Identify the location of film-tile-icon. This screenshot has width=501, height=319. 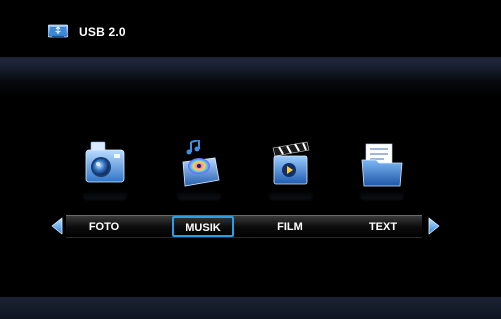
(291, 164).